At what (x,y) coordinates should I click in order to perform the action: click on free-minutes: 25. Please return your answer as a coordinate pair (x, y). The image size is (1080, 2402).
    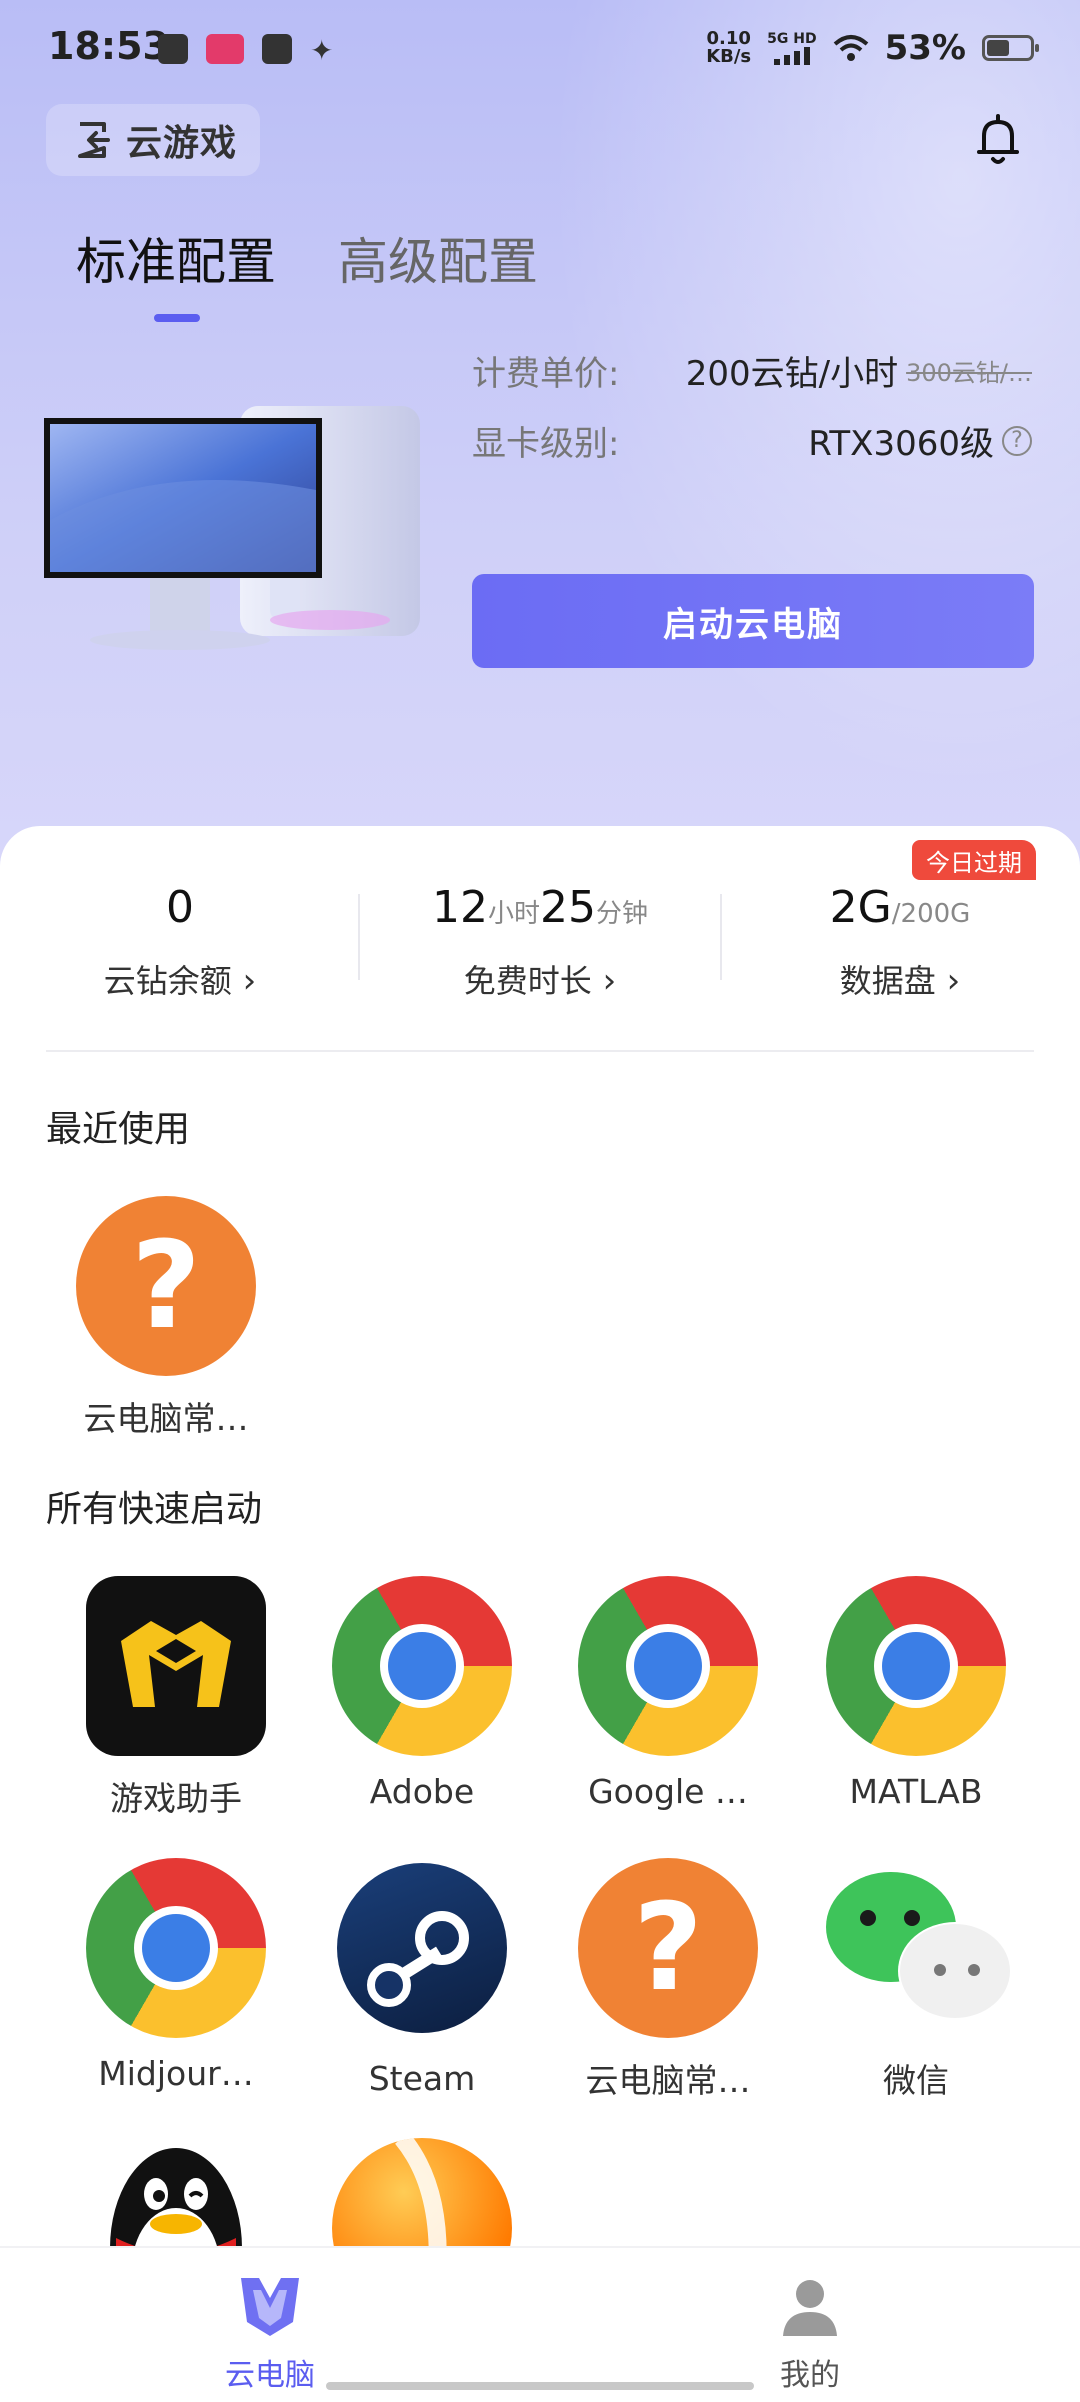
    Looking at the image, I should click on (568, 907).